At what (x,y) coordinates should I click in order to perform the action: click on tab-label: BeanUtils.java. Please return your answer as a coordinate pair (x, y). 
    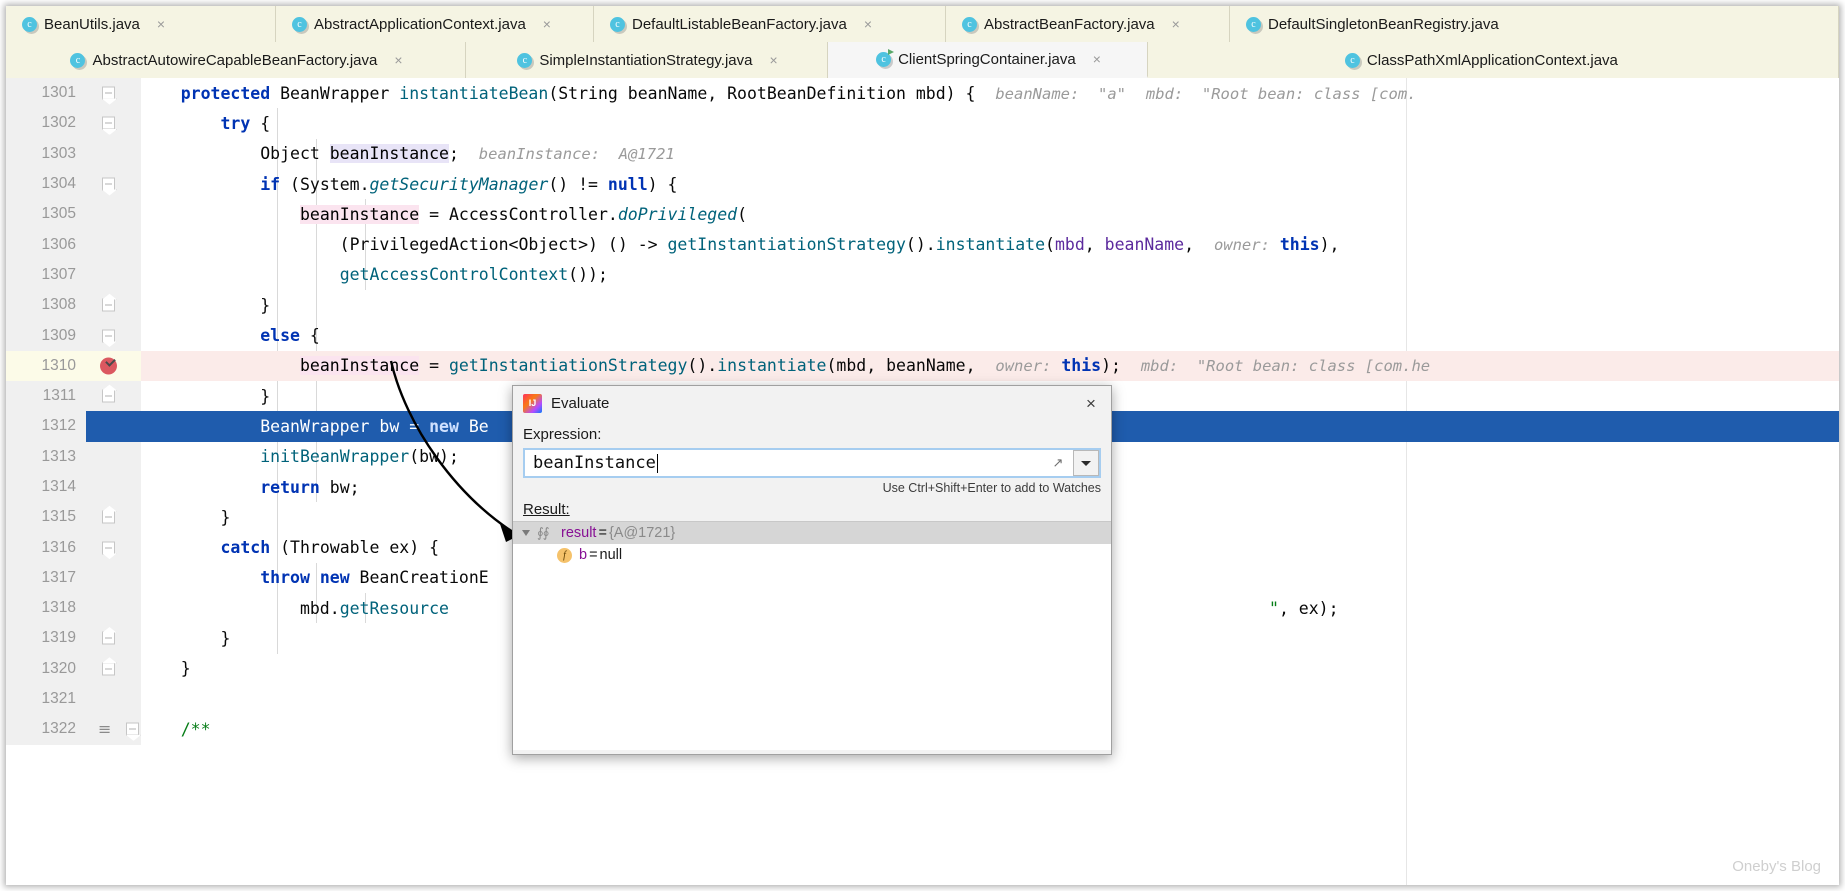
    Looking at the image, I should click on (92, 24).